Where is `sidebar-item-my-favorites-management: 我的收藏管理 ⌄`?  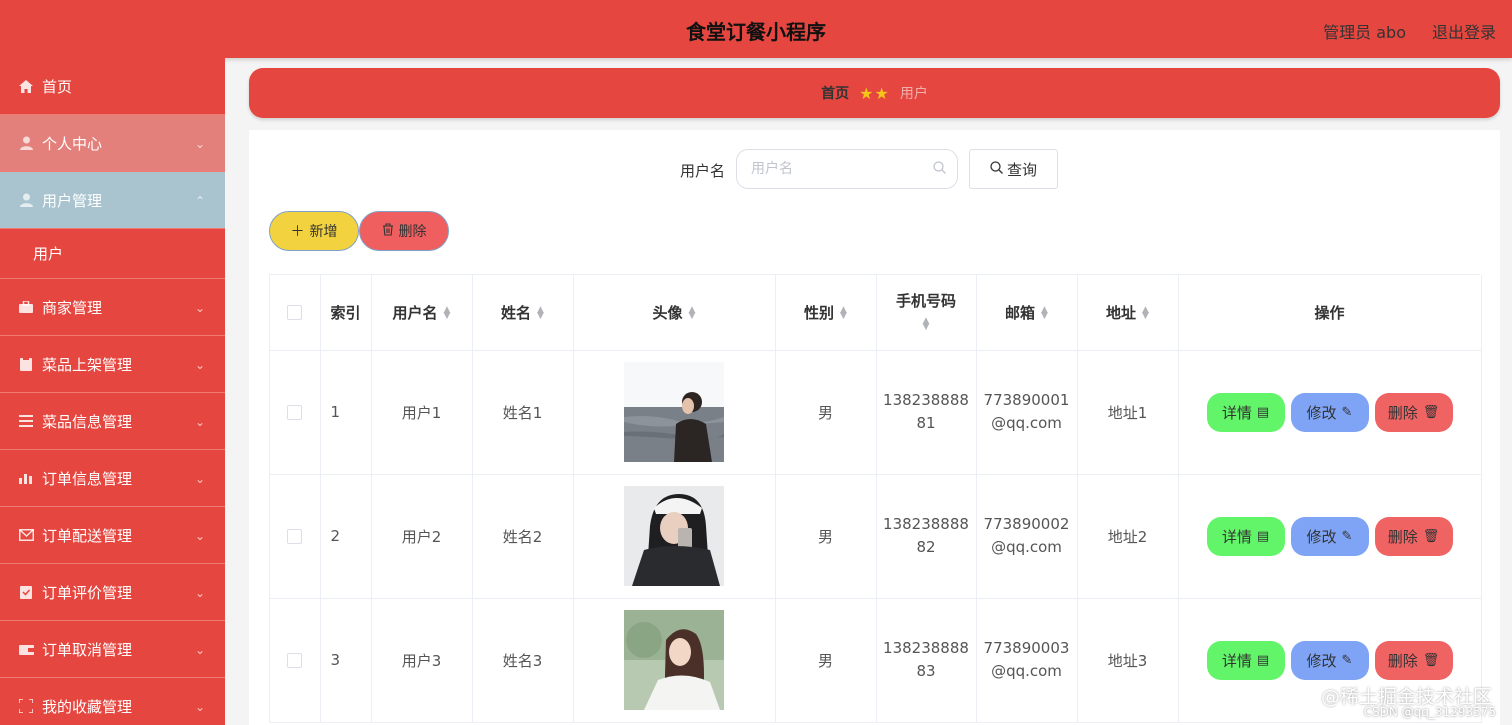 sidebar-item-my-favorites-management: 我的收藏管理 ⌄ is located at coordinates (112, 701).